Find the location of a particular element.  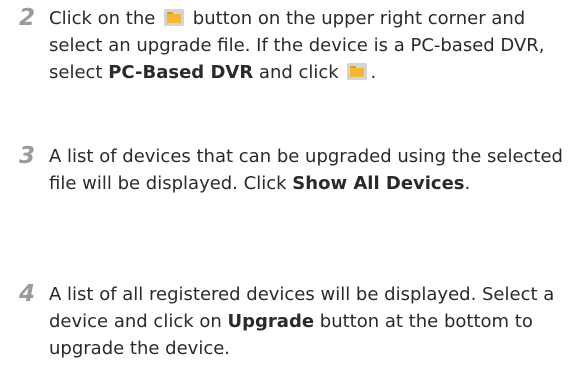

step-bold-term: PC-Based DVR is located at coordinates (181, 72).